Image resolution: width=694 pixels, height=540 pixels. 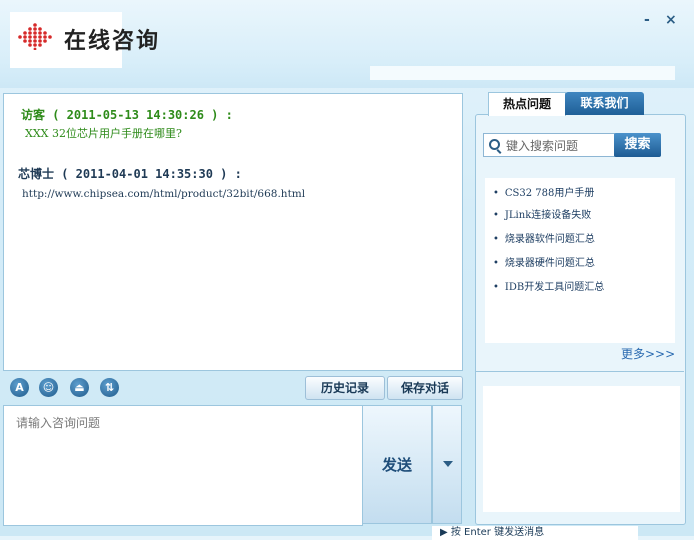 I want to click on company-logo-icon, so click(x=35, y=36).